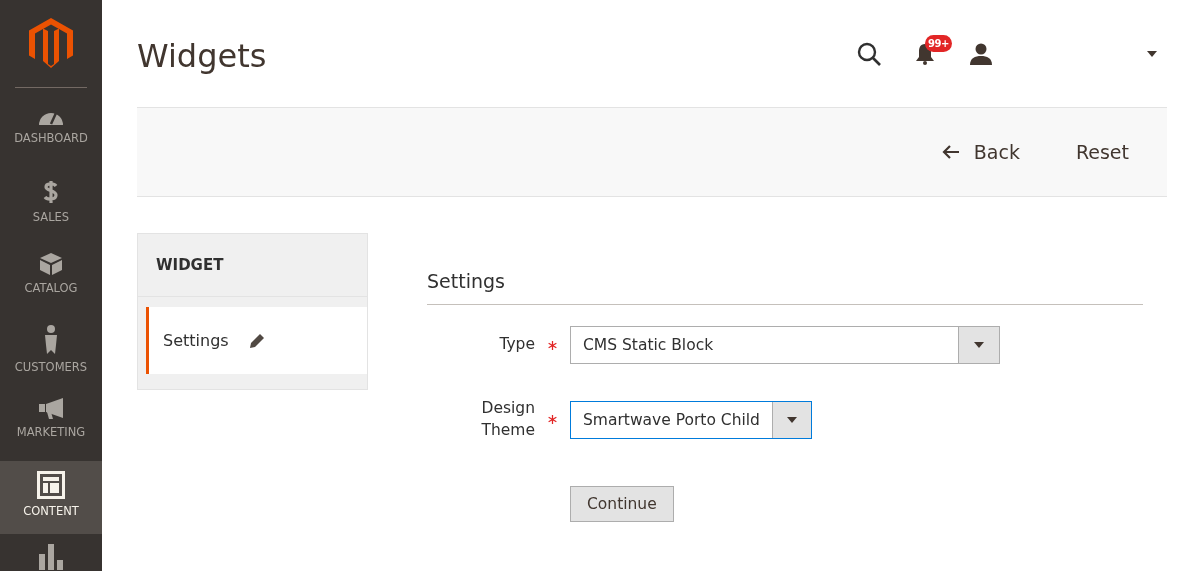 This screenshot has height=571, width=1200. Describe the element at coordinates (981, 53) in the screenshot. I see `user-icon` at that location.